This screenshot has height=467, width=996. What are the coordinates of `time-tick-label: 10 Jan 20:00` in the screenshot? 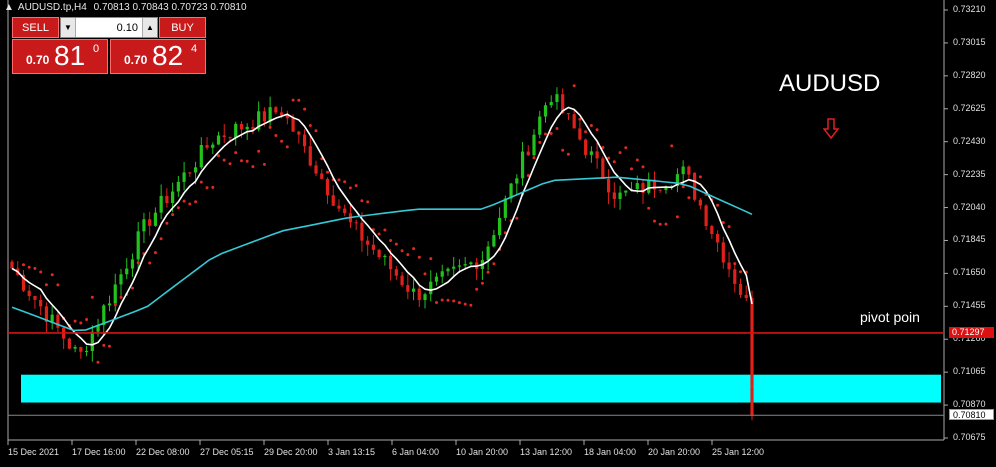 It's located at (482, 452).